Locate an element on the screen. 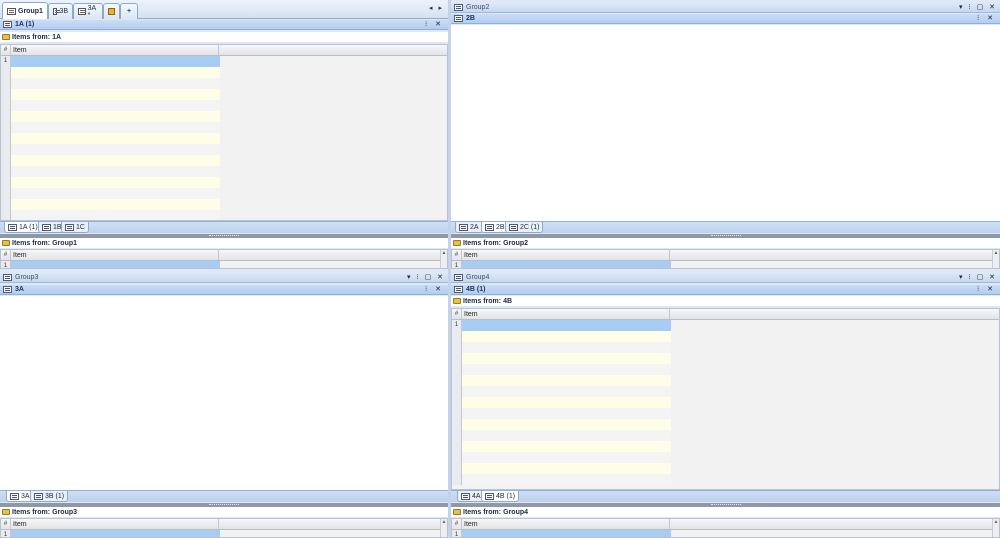 This screenshot has height=538, width=1000. subtab-1a: 1A (1) is located at coordinates (23, 227).